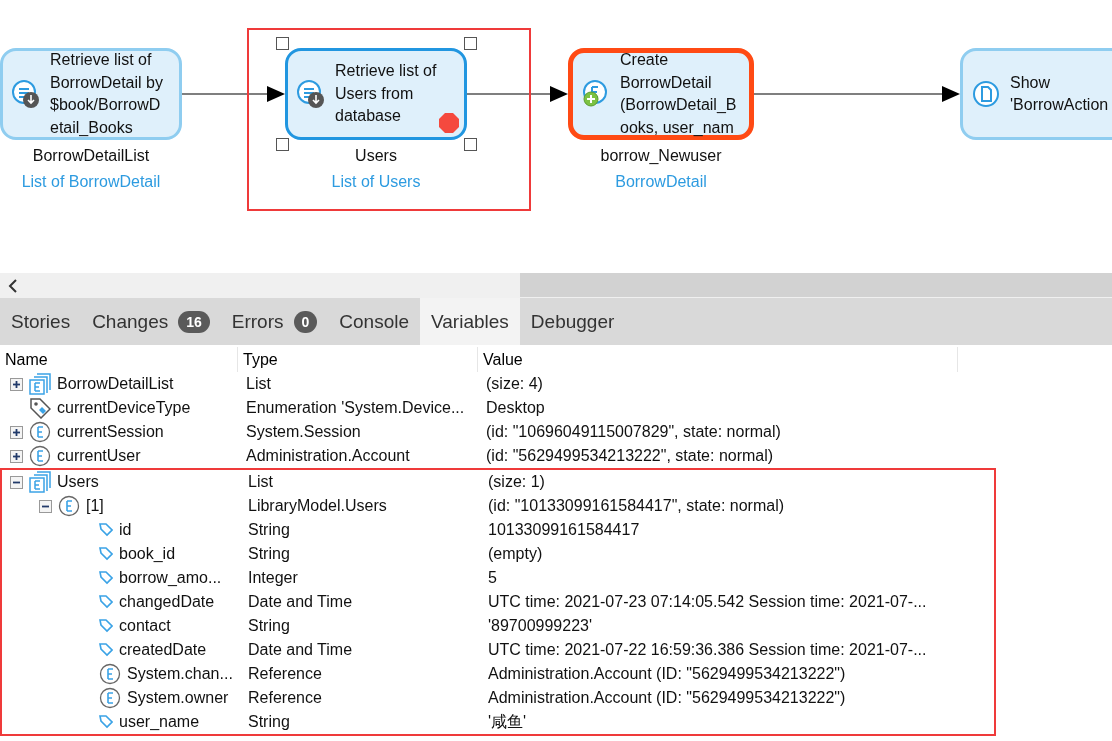 Image resolution: width=1112 pixels, height=741 pixels. I want to click on column-header: Type, so click(260, 359).